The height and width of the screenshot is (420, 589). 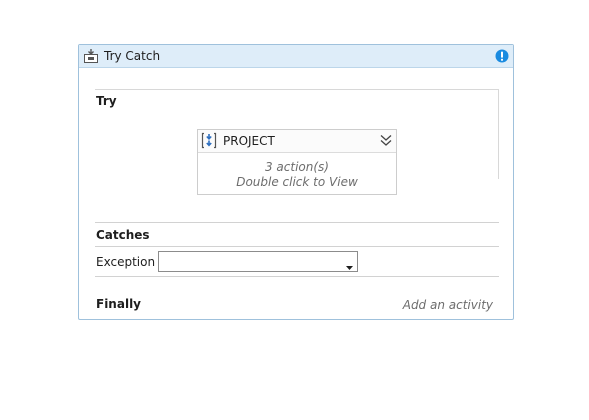 What do you see at coordinates (123, 235) in the screenshot?
I see `catches-label: Catches` at bounding box center [123, 235].